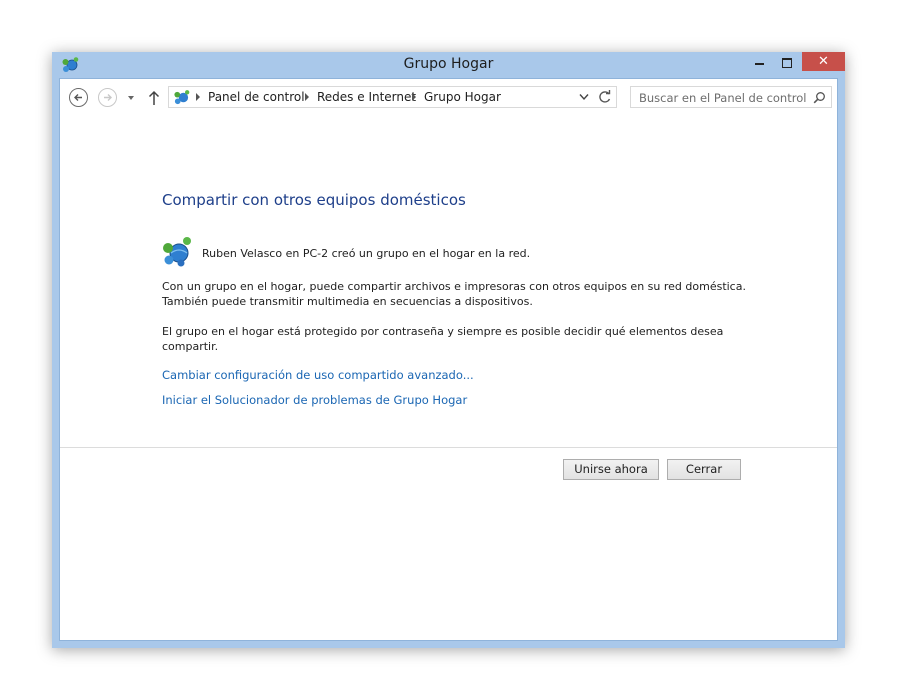  Describe the element at coordinates (448, 447) in the screenshot. I see `divider` at that location.